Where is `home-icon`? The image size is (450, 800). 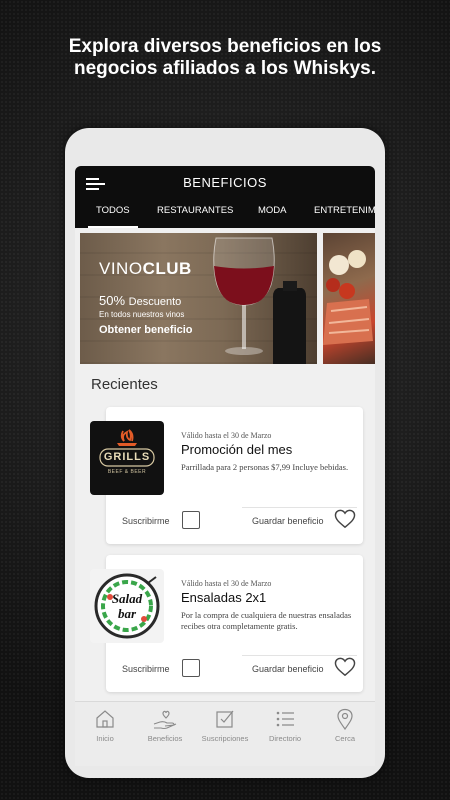 home-icon is located at coordinates (105, 719).